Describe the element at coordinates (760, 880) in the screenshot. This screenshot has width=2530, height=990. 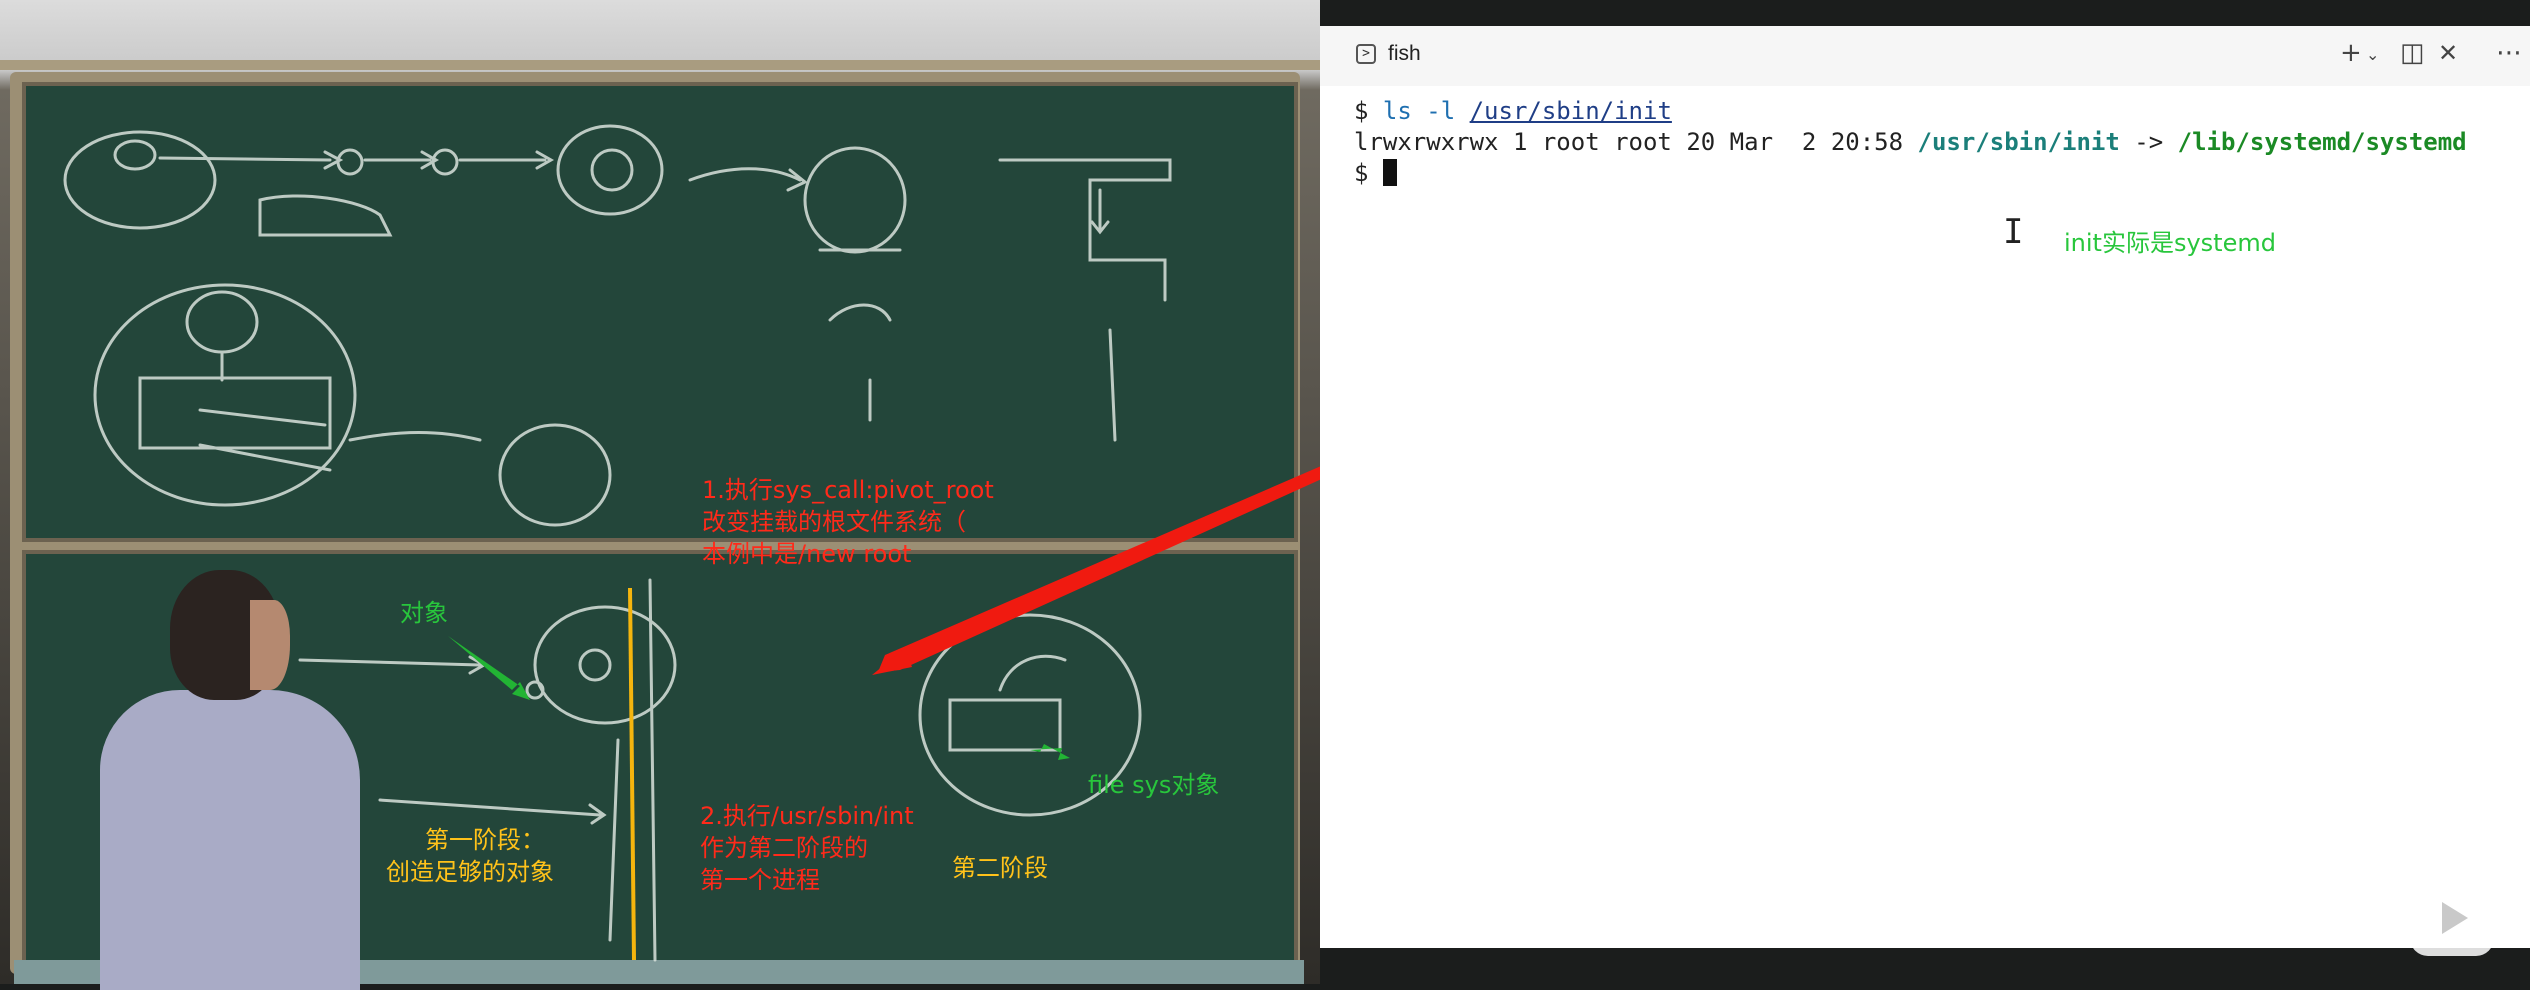
I see `step2-line3: 第一个进程` at that location.